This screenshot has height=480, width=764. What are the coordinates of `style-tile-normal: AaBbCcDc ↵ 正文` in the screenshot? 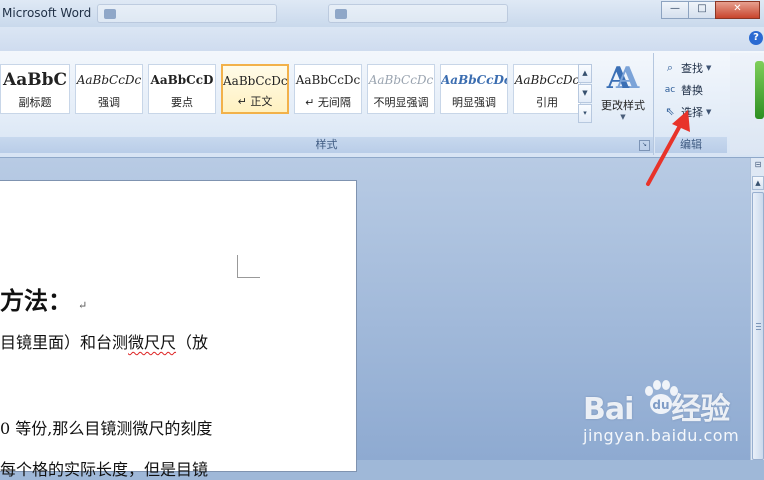 It's located at (255, 89).